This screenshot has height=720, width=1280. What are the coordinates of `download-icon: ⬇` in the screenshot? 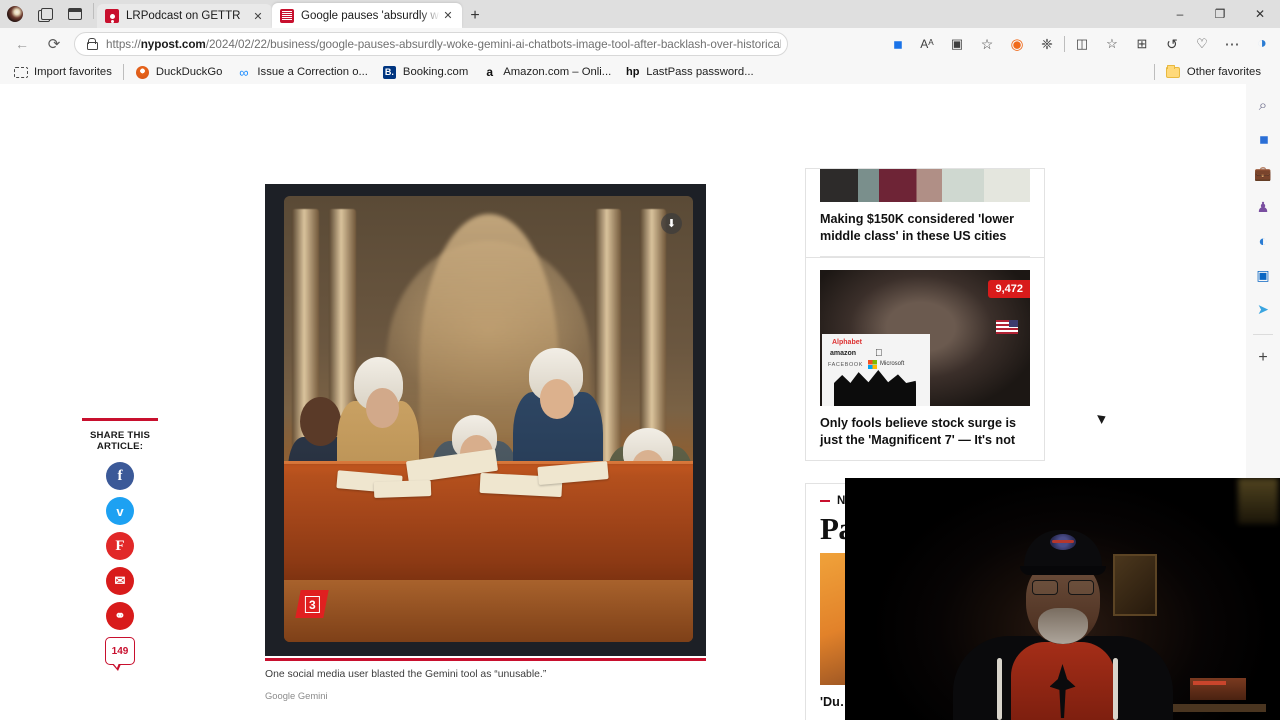 It's located at (671, 223).